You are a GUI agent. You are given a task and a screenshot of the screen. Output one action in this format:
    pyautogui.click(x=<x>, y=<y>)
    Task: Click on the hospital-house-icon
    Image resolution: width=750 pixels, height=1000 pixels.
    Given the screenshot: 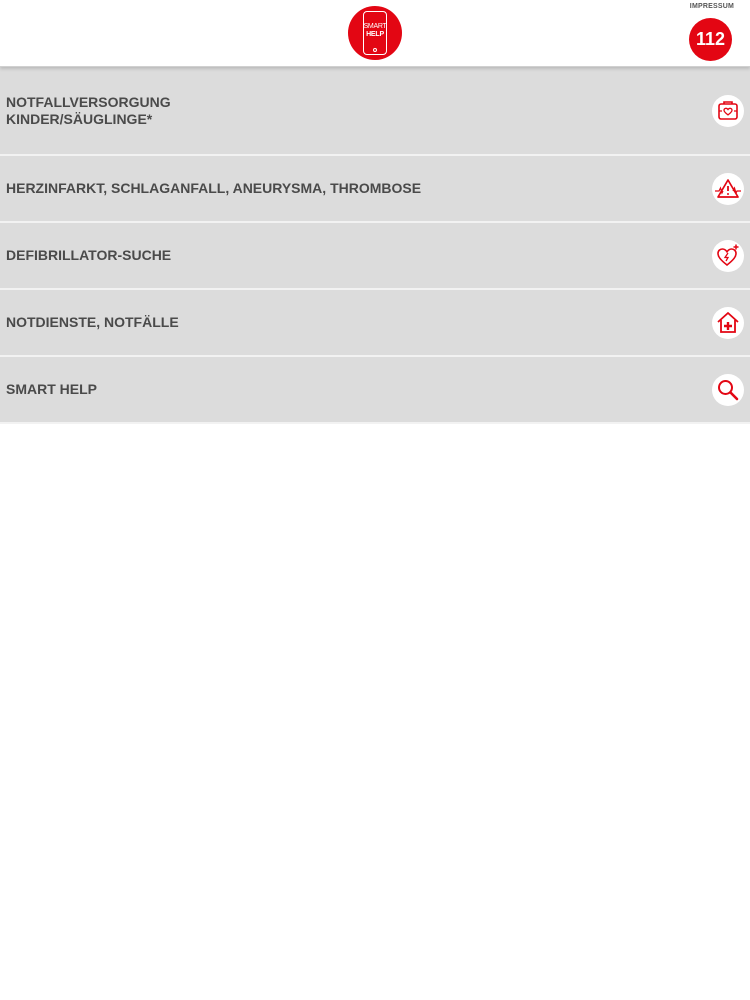 What is the action you would take?
    pyautogui.click(x=728, y=322)
    